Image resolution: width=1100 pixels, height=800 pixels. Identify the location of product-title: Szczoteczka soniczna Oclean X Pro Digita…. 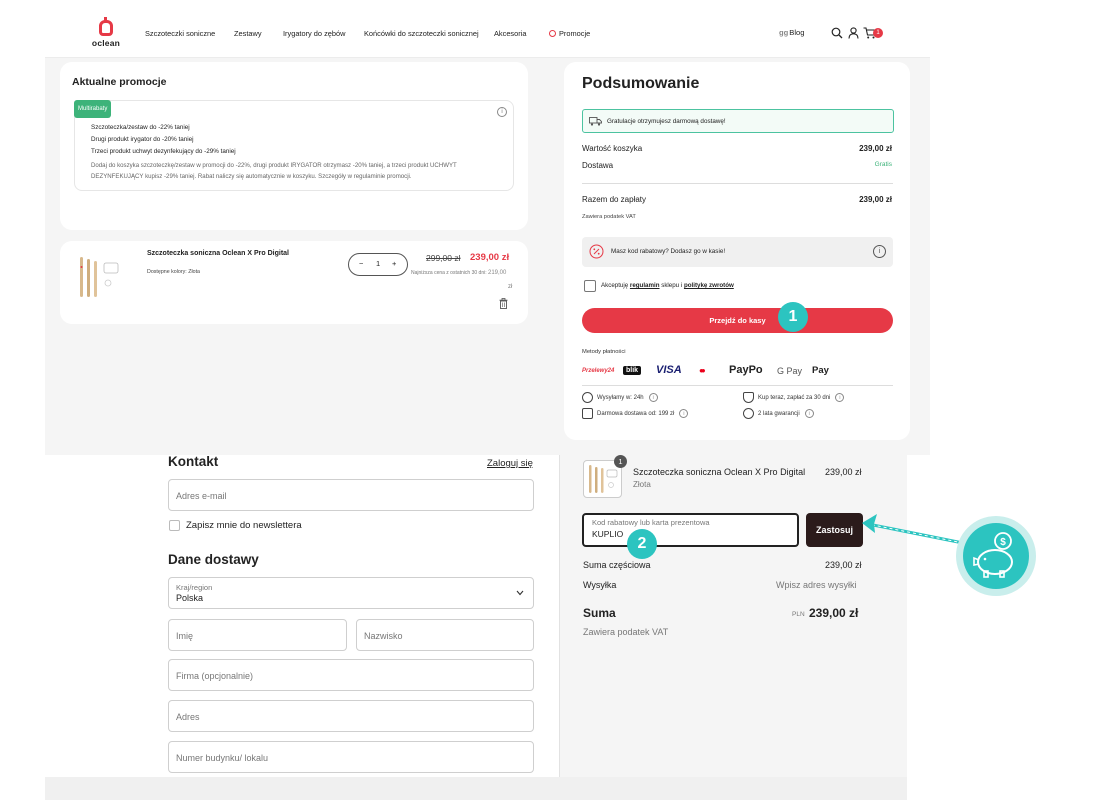
(218, 253).